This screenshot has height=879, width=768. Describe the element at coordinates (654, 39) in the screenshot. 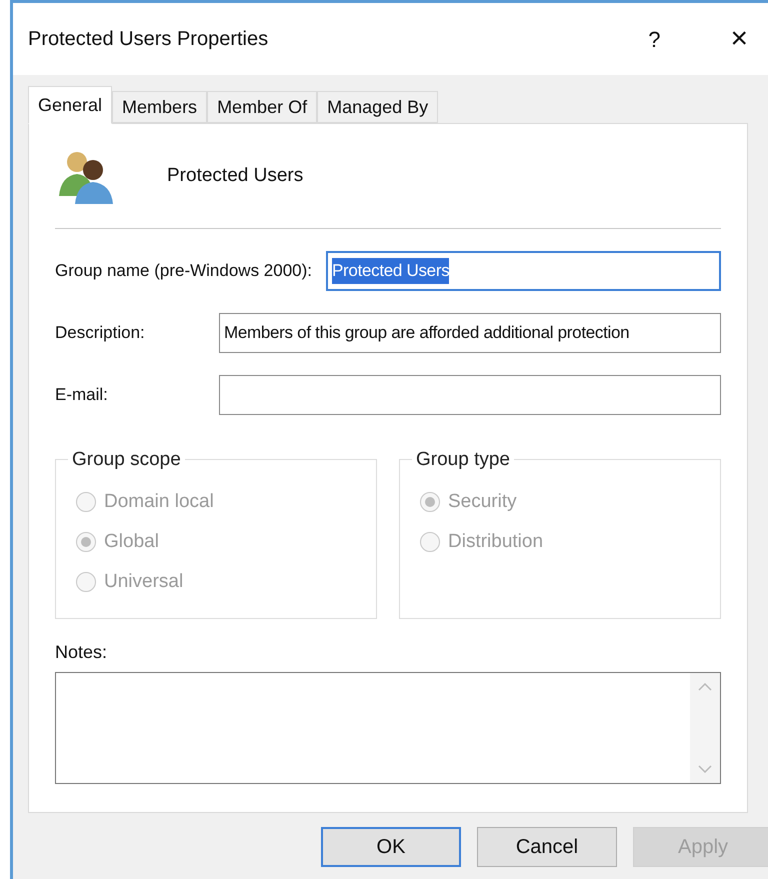

I see `help-button: ?` at that location.